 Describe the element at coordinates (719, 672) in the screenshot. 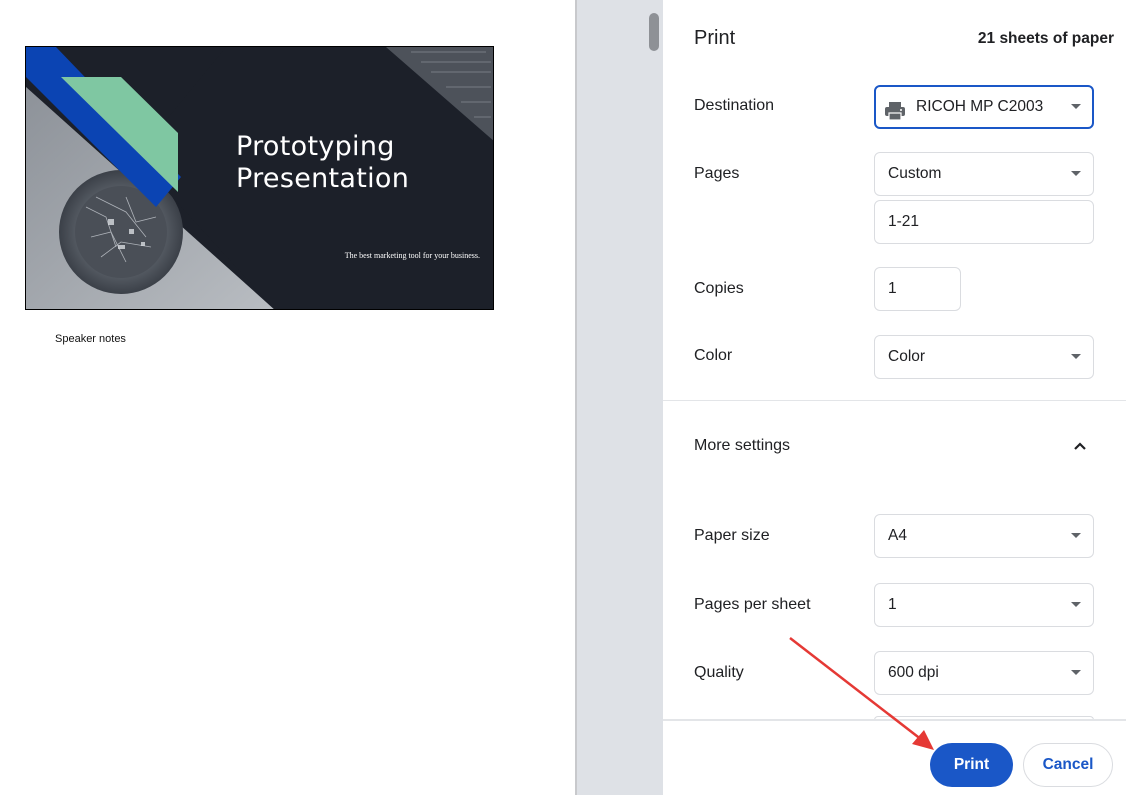

I see `quality-label: Quality` at that location.